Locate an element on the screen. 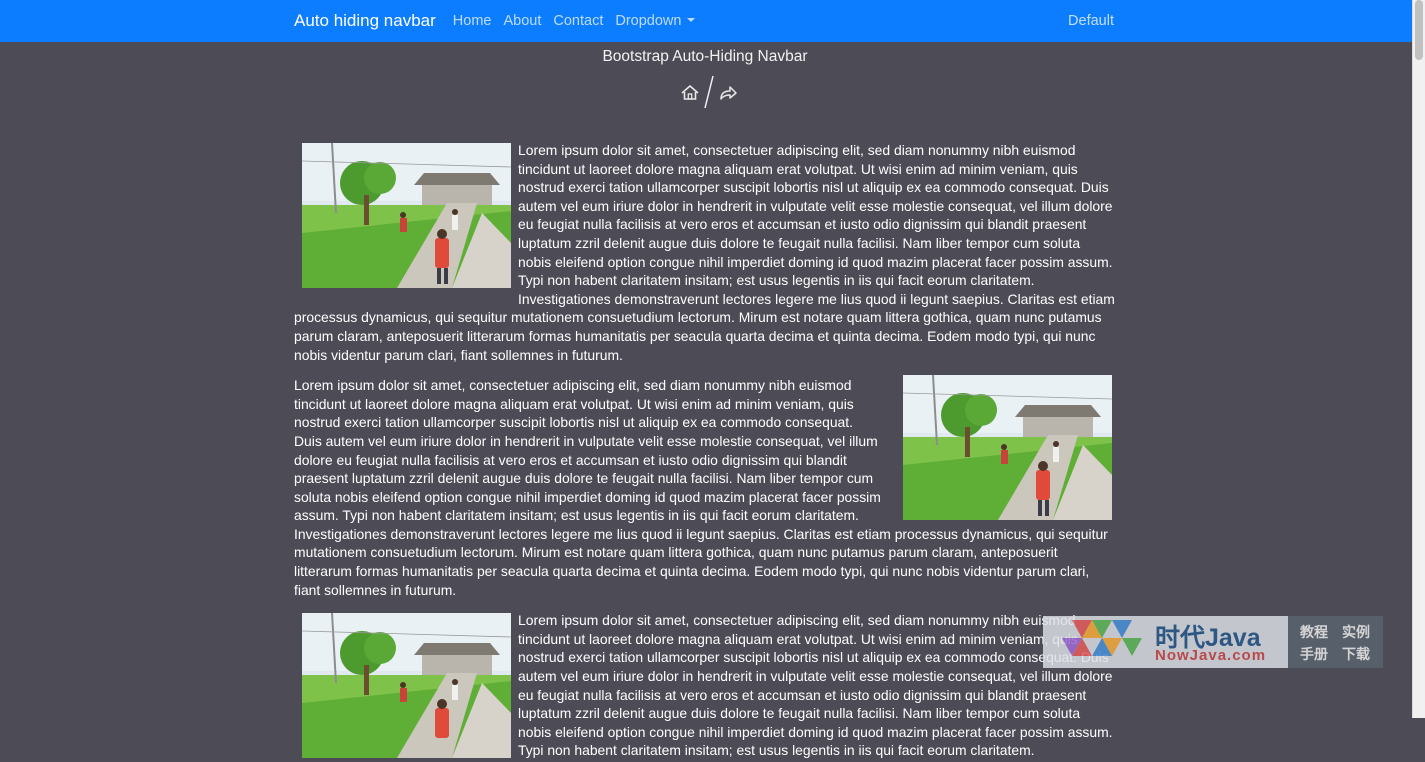 Image resolution: width=1425 pixels, height=762 pixels. nav-dropdown-toggle: Dropdown is located at coordinates (655, 21).